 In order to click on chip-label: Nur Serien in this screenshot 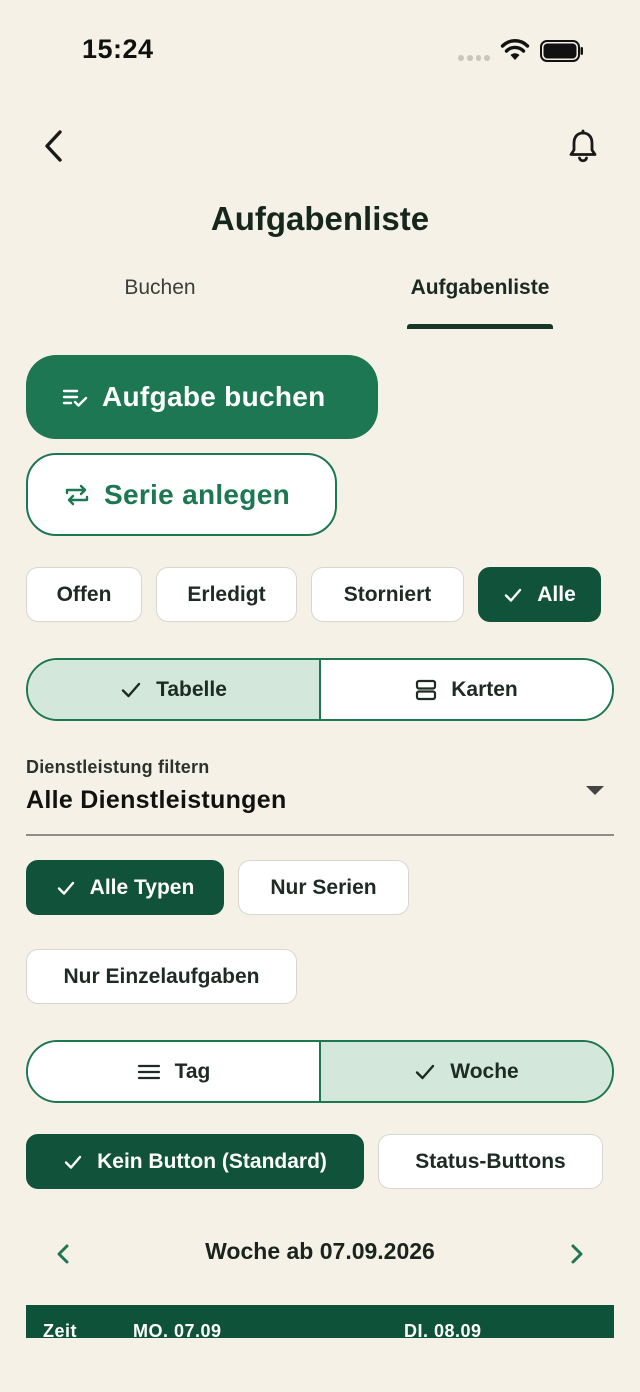, I will do `click(323, 887)`.